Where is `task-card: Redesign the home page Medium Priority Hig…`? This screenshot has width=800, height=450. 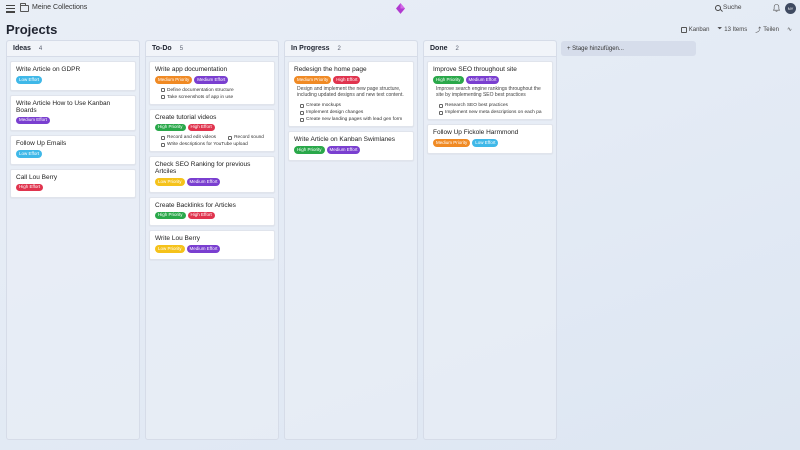 task-card: Redesign the home page Medium Priority Hig… is located at coordinates (351, 94).